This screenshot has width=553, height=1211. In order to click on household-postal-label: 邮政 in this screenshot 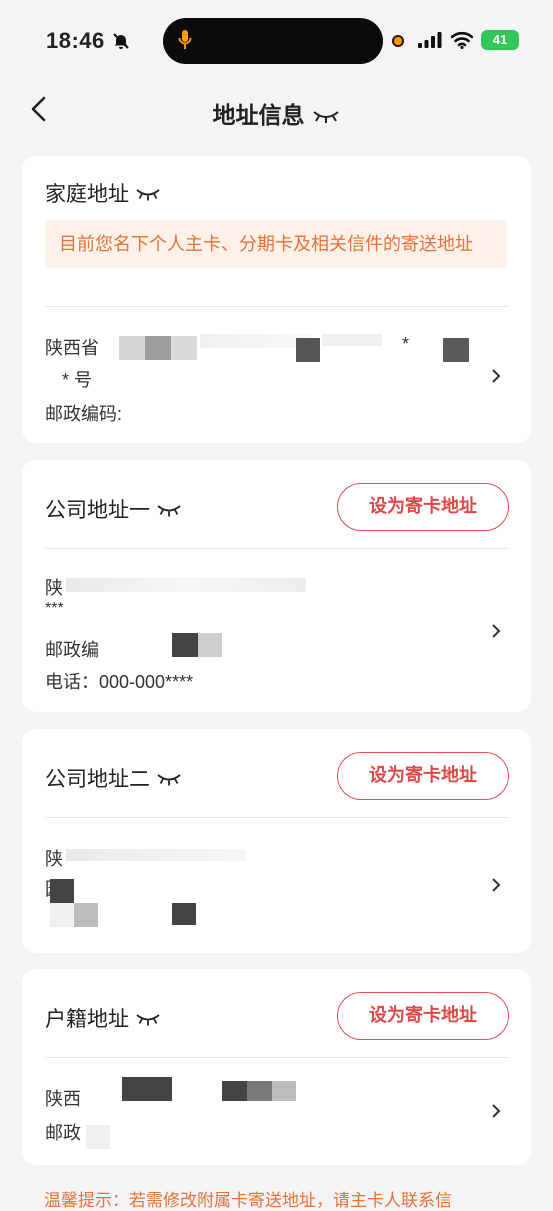, I will do `click(63, 1133)`.